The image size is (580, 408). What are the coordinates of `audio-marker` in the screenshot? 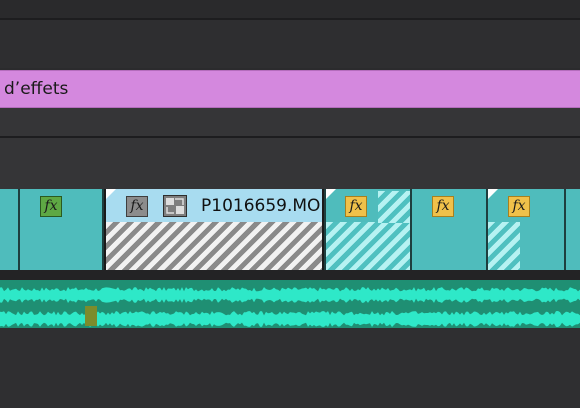 It's located at (91, 316).